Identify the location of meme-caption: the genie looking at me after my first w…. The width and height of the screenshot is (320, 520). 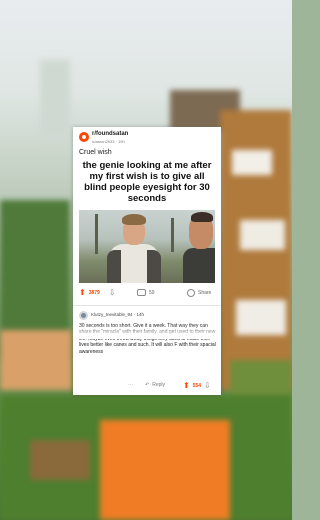
(147, 182).